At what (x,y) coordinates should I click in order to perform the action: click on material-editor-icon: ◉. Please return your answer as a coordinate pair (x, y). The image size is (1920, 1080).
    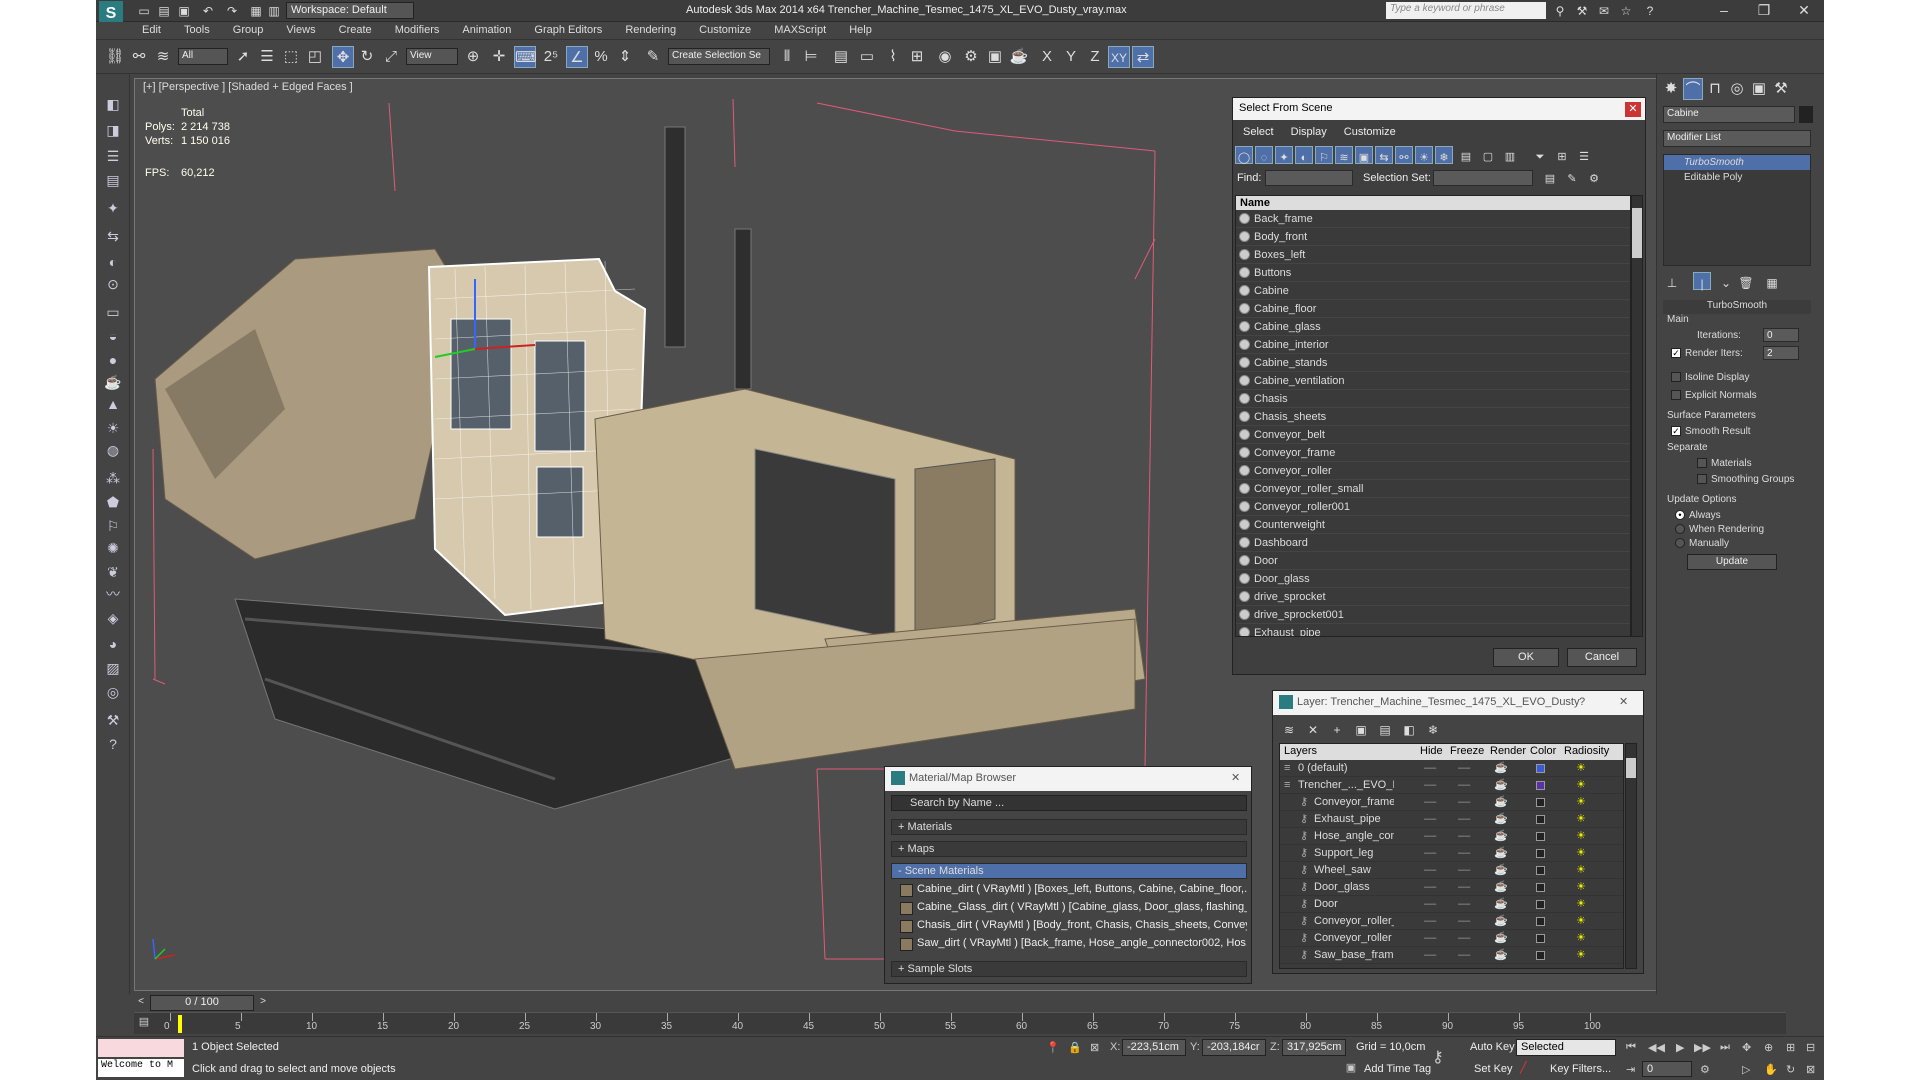
    Looking at the image, I should click on (945, 57).